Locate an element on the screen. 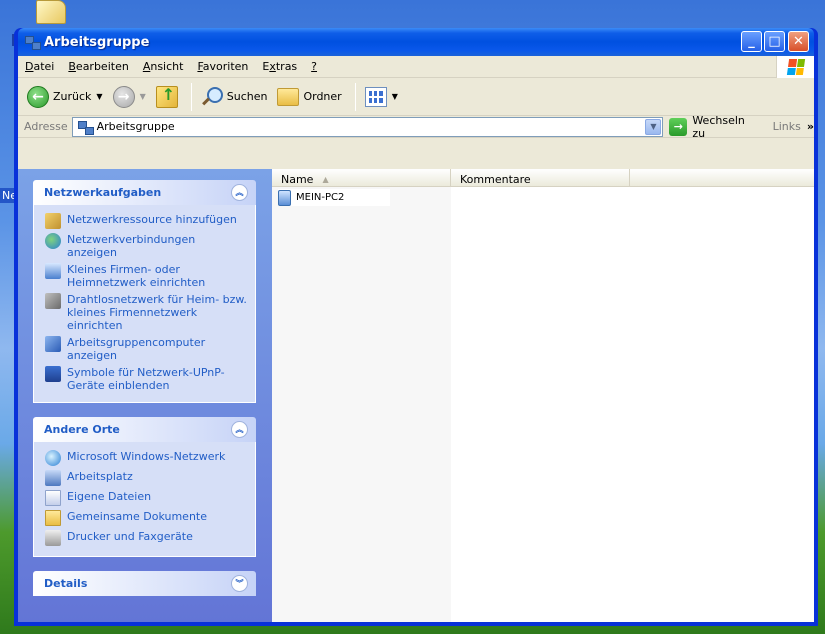 Image resolution: width=825 pixels, height=634 pixels. up-folder-button is located at coordinates (167, 97).